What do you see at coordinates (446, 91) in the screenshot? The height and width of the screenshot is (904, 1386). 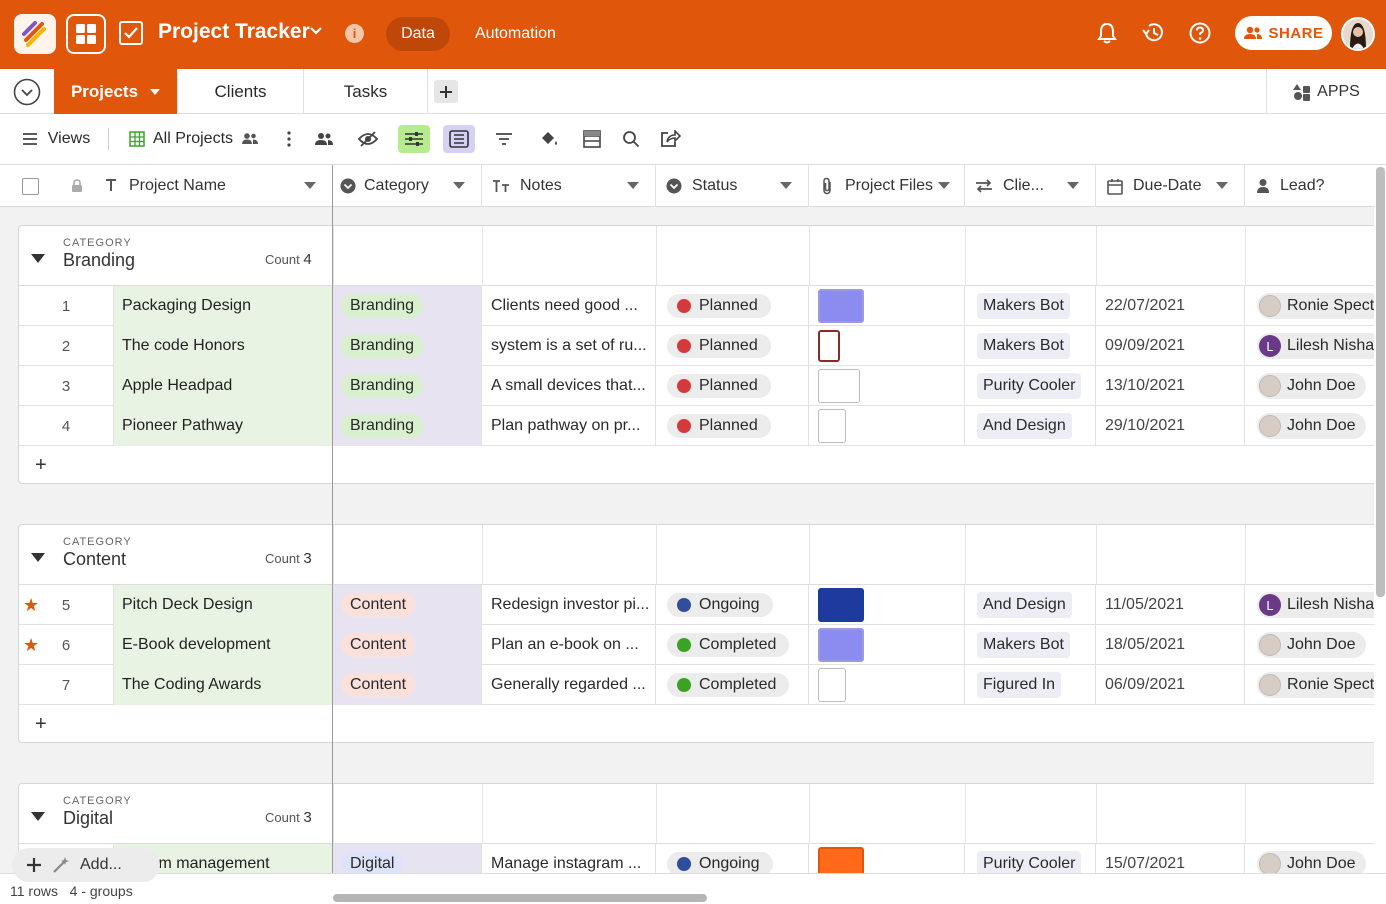 I see `add-table-button` at bounding box center [446, 91].